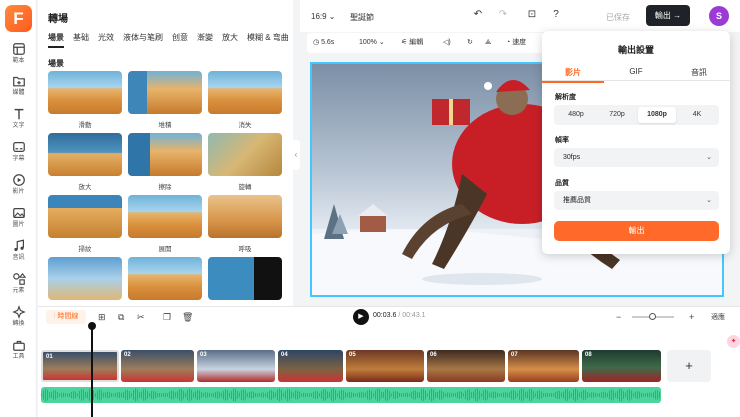 The width and height of the screenshot is (740, 417). Describe the element at coordinates (573, 75) in the screenshot. I see `tab-video: 影片` at that location.